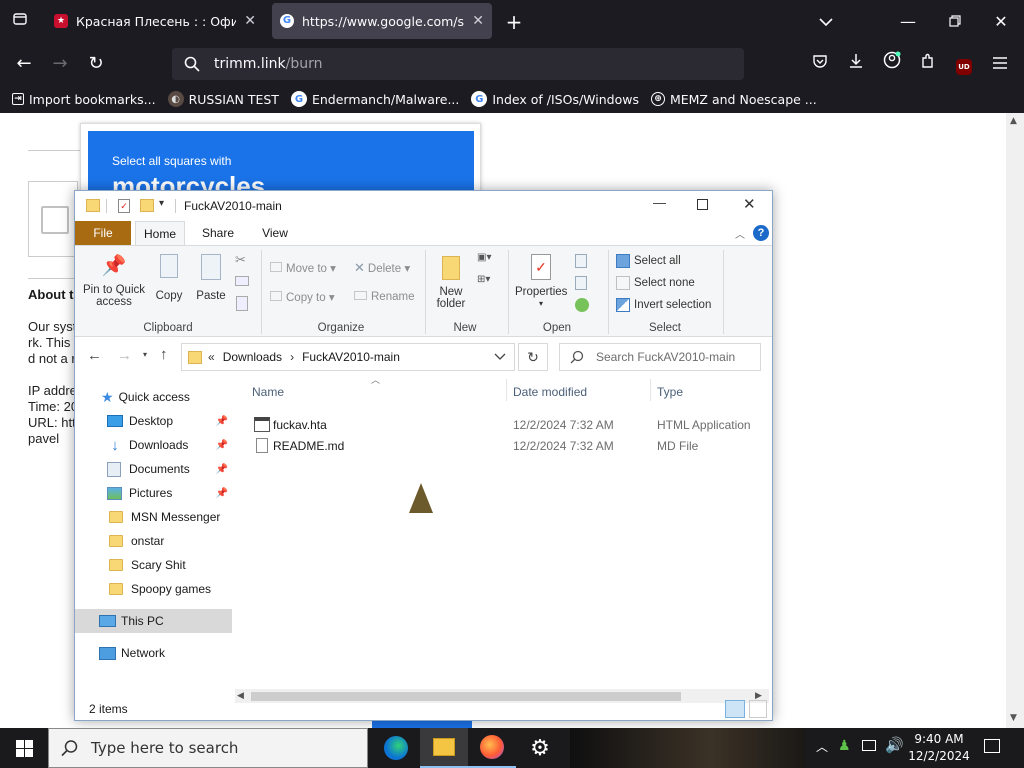  What do you see at coordinates (939, 748) in the screenshot?
I see `clock: 9:40 AM 12/2/2024` at bounding box center [939, 748].